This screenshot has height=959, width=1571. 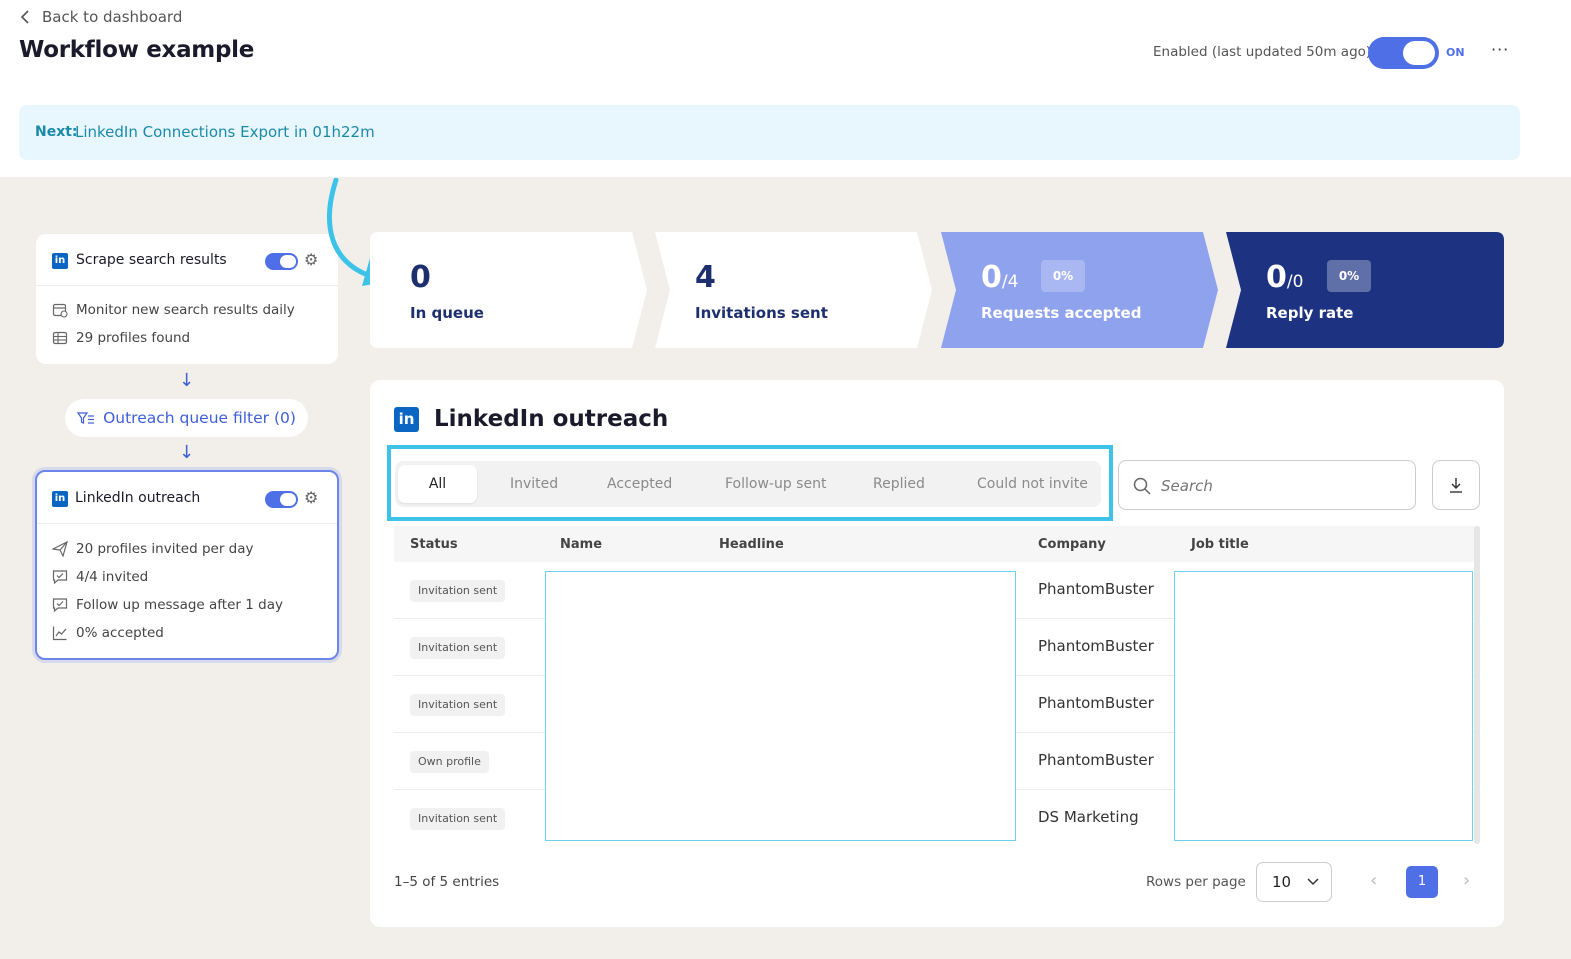 I want to click on node-row: 29 profiles found, so click(x=121, y=338).